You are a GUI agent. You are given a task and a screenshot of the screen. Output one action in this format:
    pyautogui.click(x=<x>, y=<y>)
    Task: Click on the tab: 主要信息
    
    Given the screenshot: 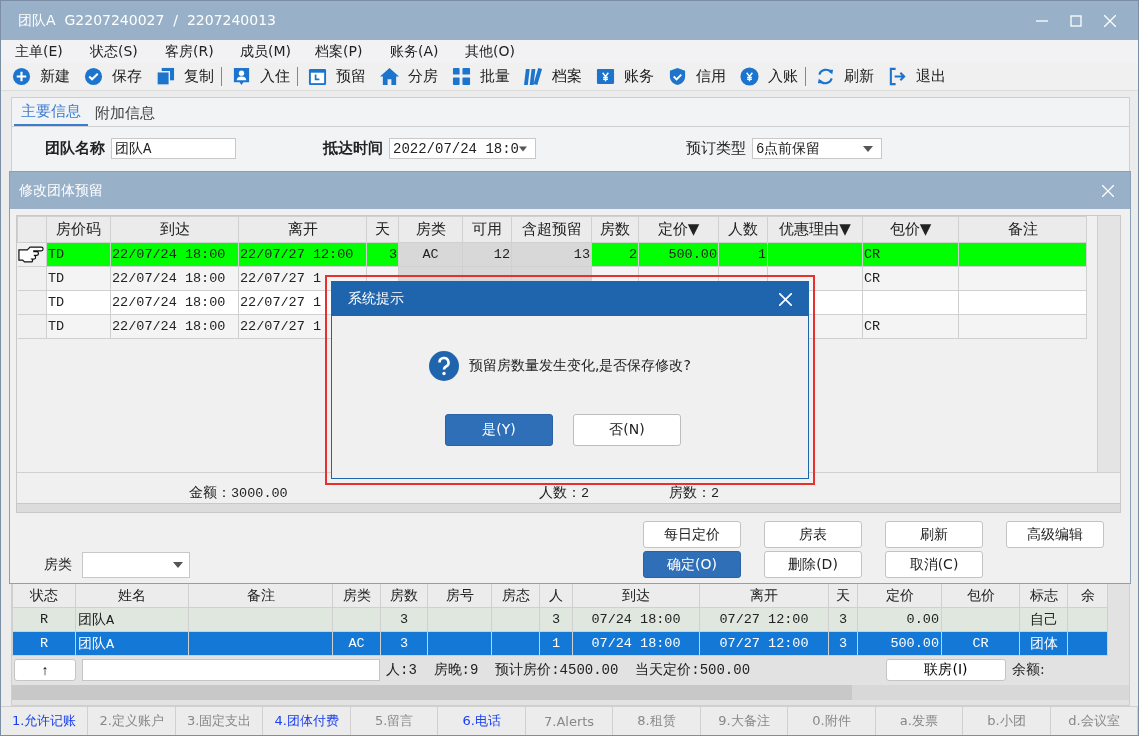 What is the action you would take?
    pyautogui.click(x=51, y=114)
    